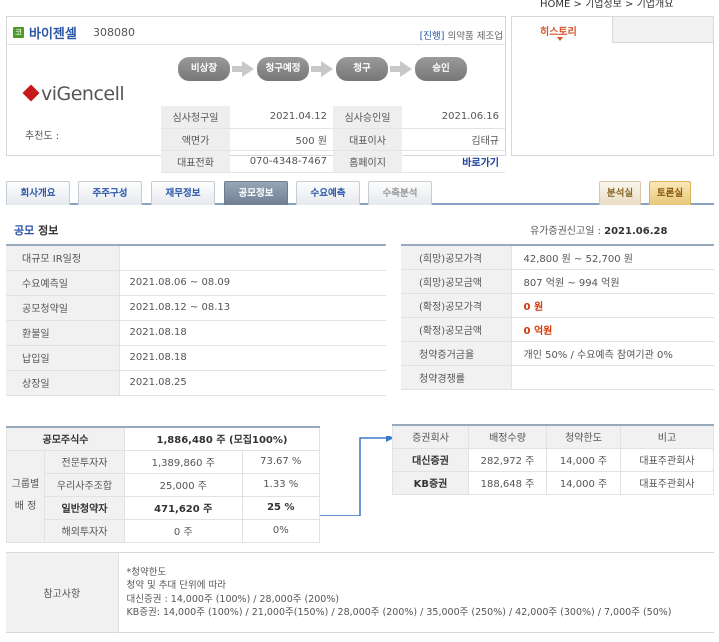  I want to click on connector-arrow-icon, so click(357, 476).